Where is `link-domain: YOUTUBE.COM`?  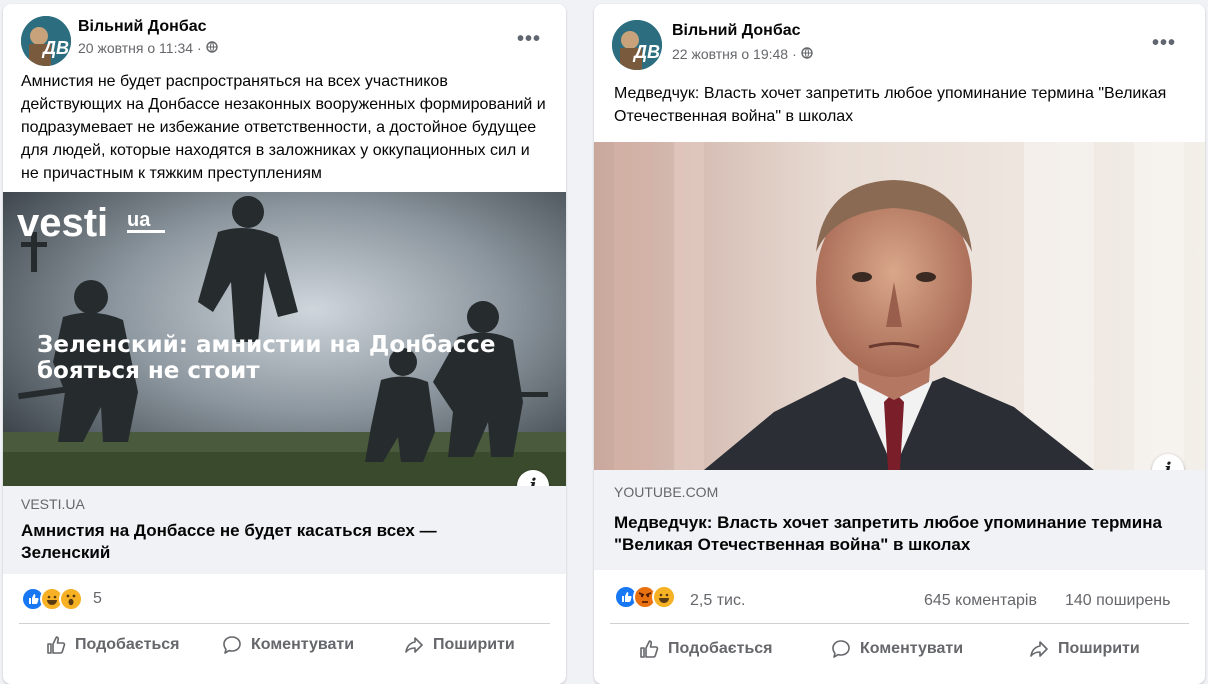
link-domain: YOUTUBE.COM is located at coordinates (666, 492).